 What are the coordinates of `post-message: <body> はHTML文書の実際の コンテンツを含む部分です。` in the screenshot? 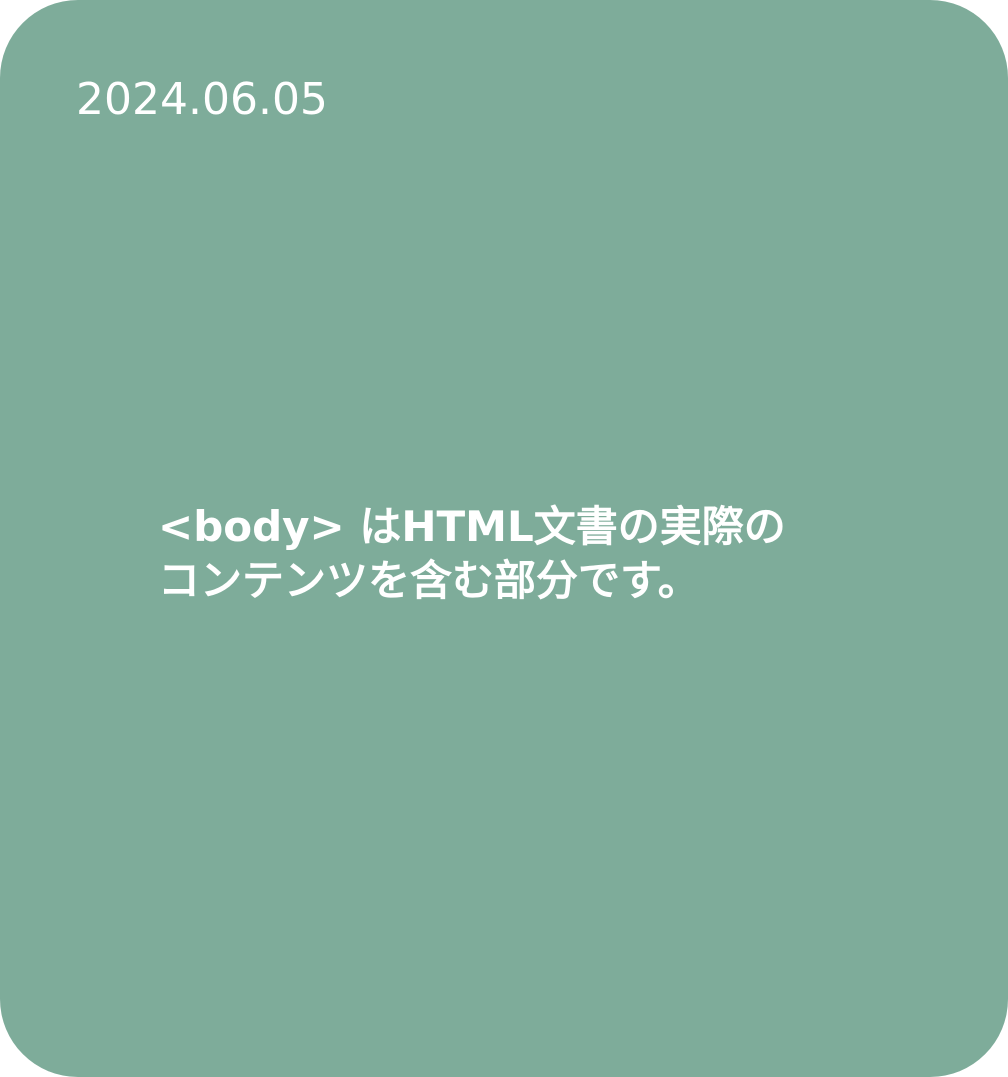 It's located at (538, 554).